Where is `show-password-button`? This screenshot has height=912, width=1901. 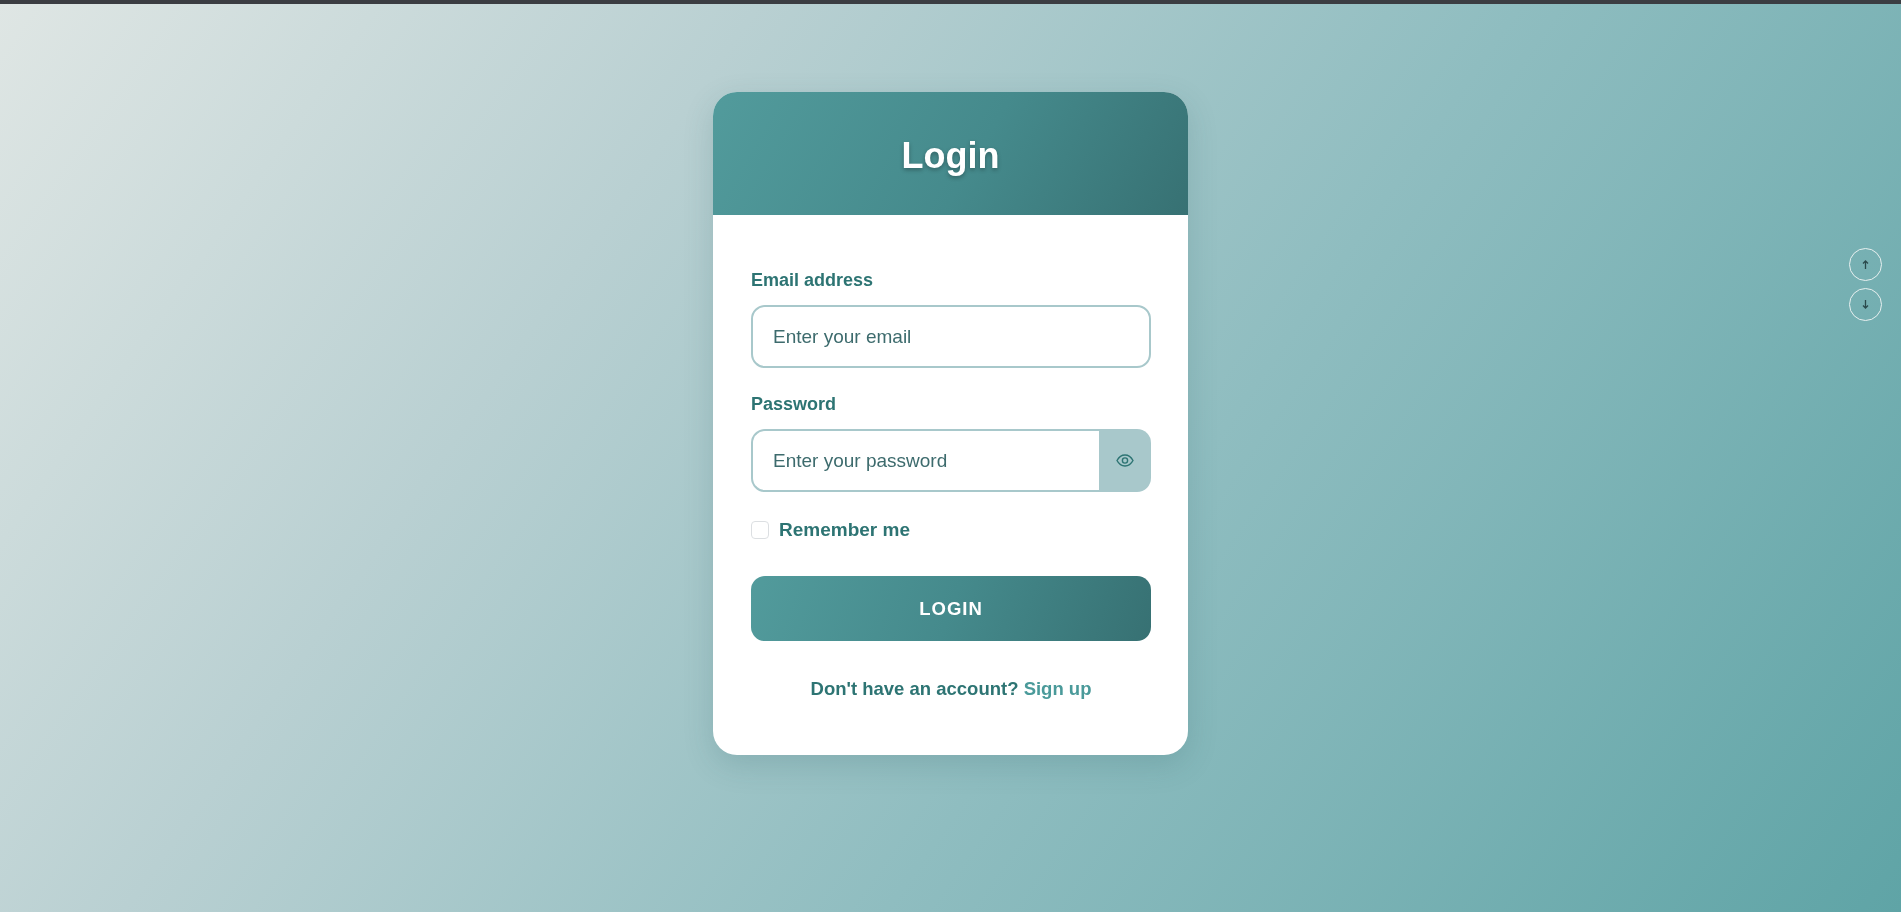
show-password-button is located at coordinates (1125, 460).